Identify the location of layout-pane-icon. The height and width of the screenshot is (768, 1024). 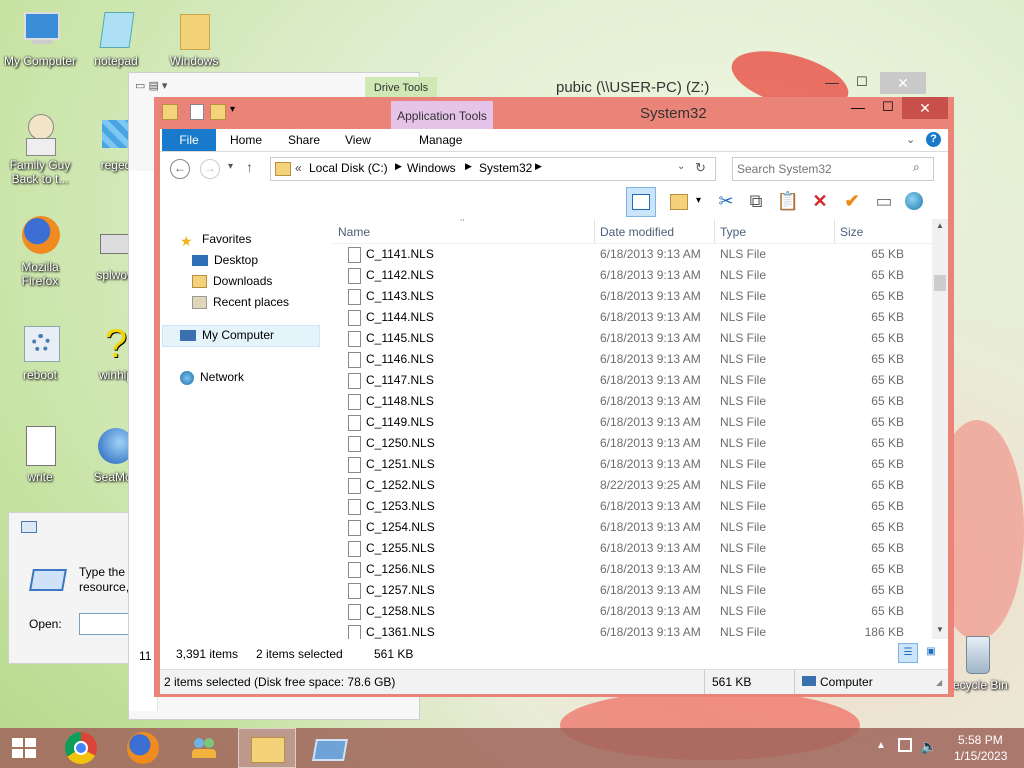
(641, 202).